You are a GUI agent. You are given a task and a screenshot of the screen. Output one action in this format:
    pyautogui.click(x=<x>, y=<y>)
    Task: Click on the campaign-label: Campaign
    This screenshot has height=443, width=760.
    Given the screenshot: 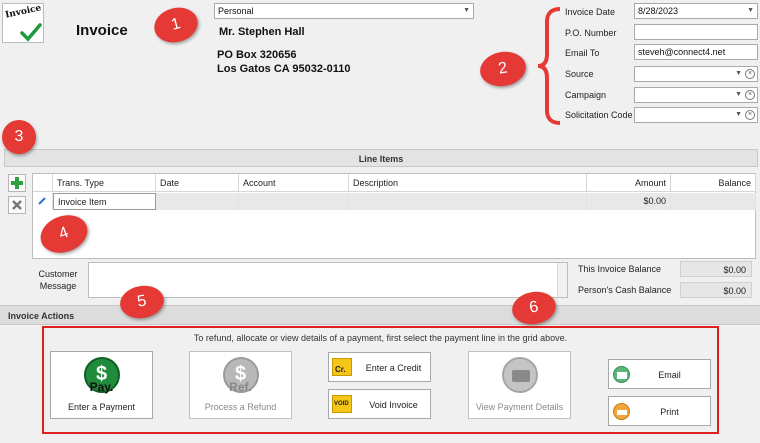 What is the action you would take?
    pyautogui.click(x=586, y=95)
    